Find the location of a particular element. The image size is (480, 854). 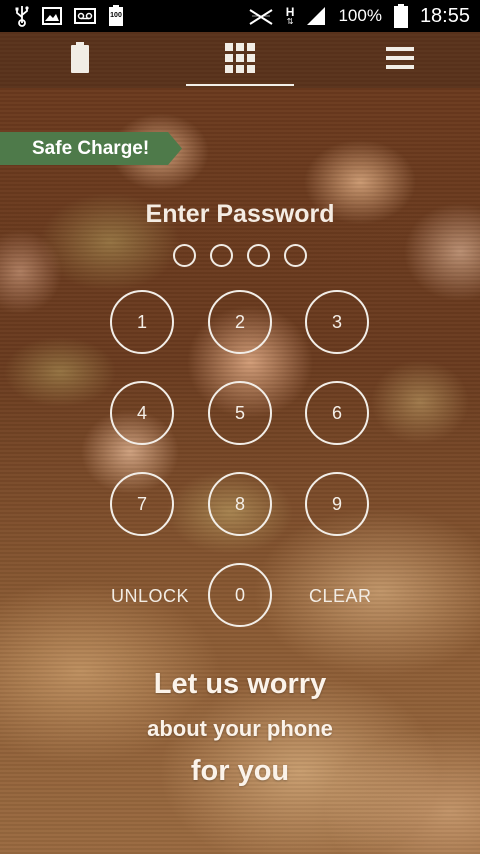

key-7: 7 is located at coordinates (142, 504).